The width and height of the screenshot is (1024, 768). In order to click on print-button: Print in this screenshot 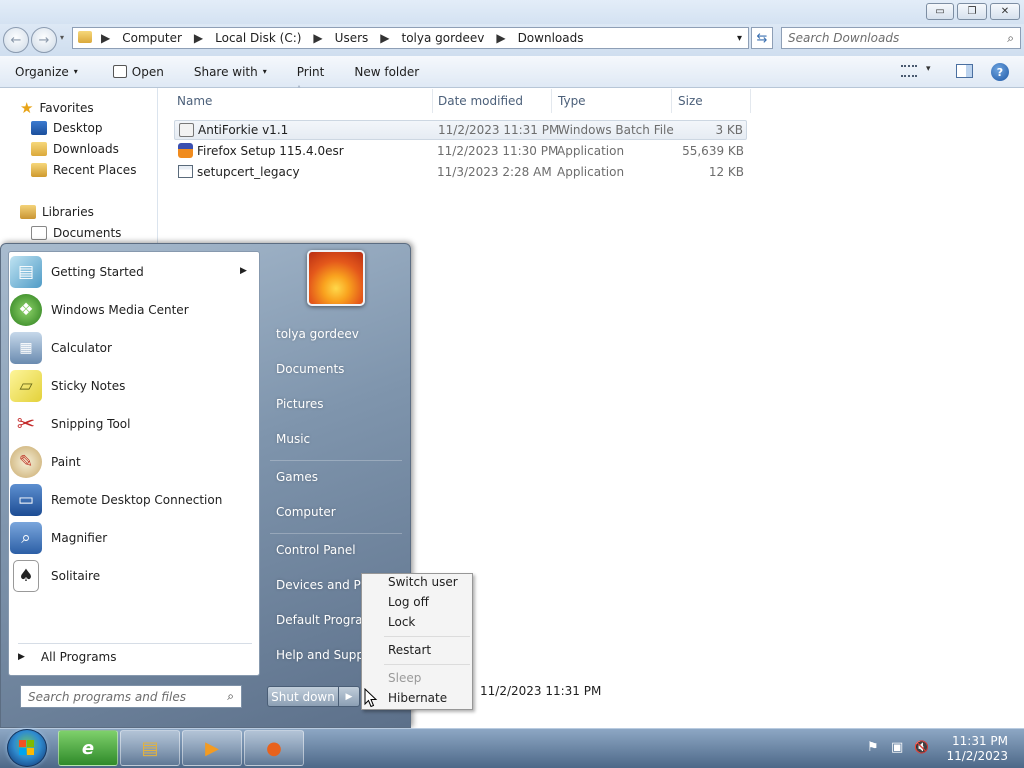, I will do `click(311, 72)`.